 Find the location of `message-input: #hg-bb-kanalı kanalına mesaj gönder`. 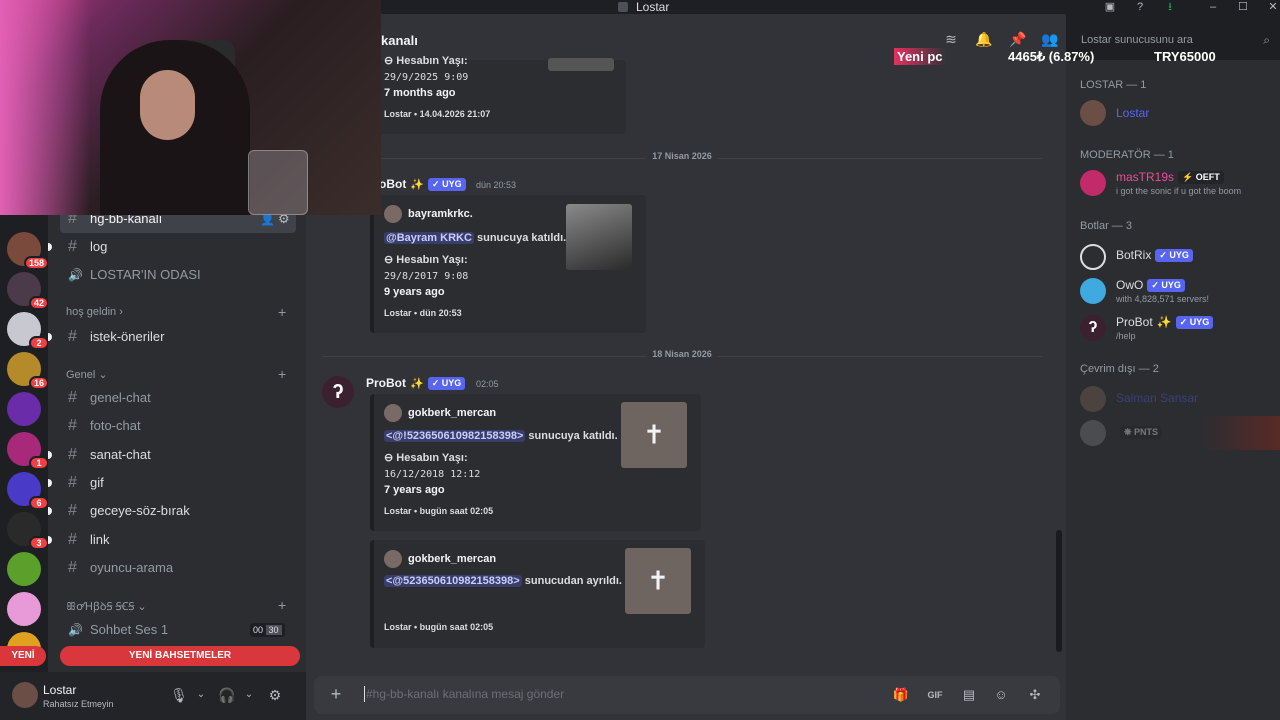

message-input: #hg-bb-kanalı kanalına mesaj gönder is located at coordinates (465, 694).